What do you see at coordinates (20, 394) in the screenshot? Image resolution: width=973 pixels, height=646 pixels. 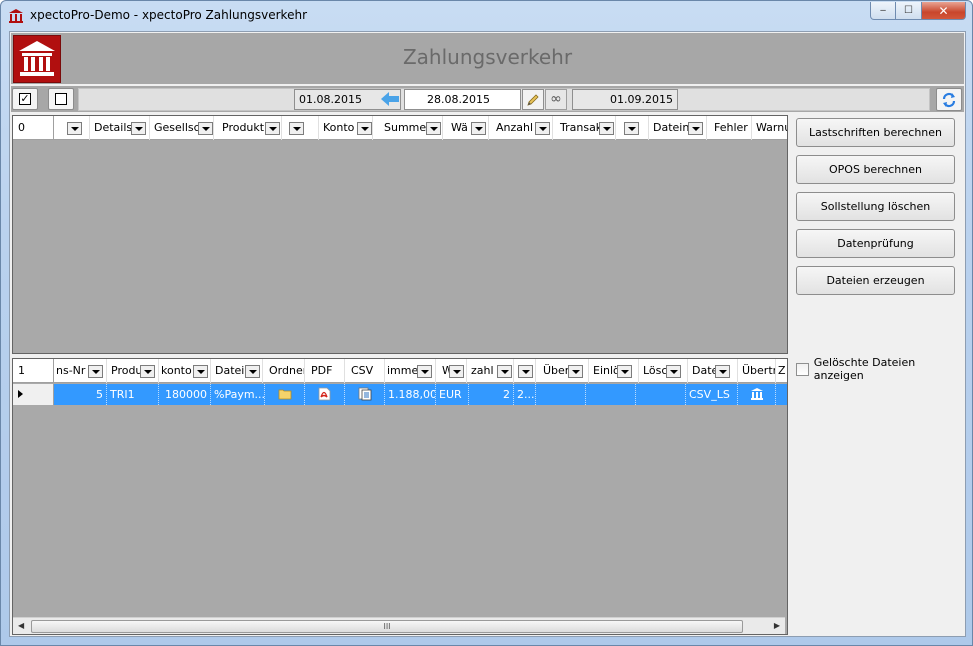 I see `row-pointer-icon` at bounding box center [20, 394].